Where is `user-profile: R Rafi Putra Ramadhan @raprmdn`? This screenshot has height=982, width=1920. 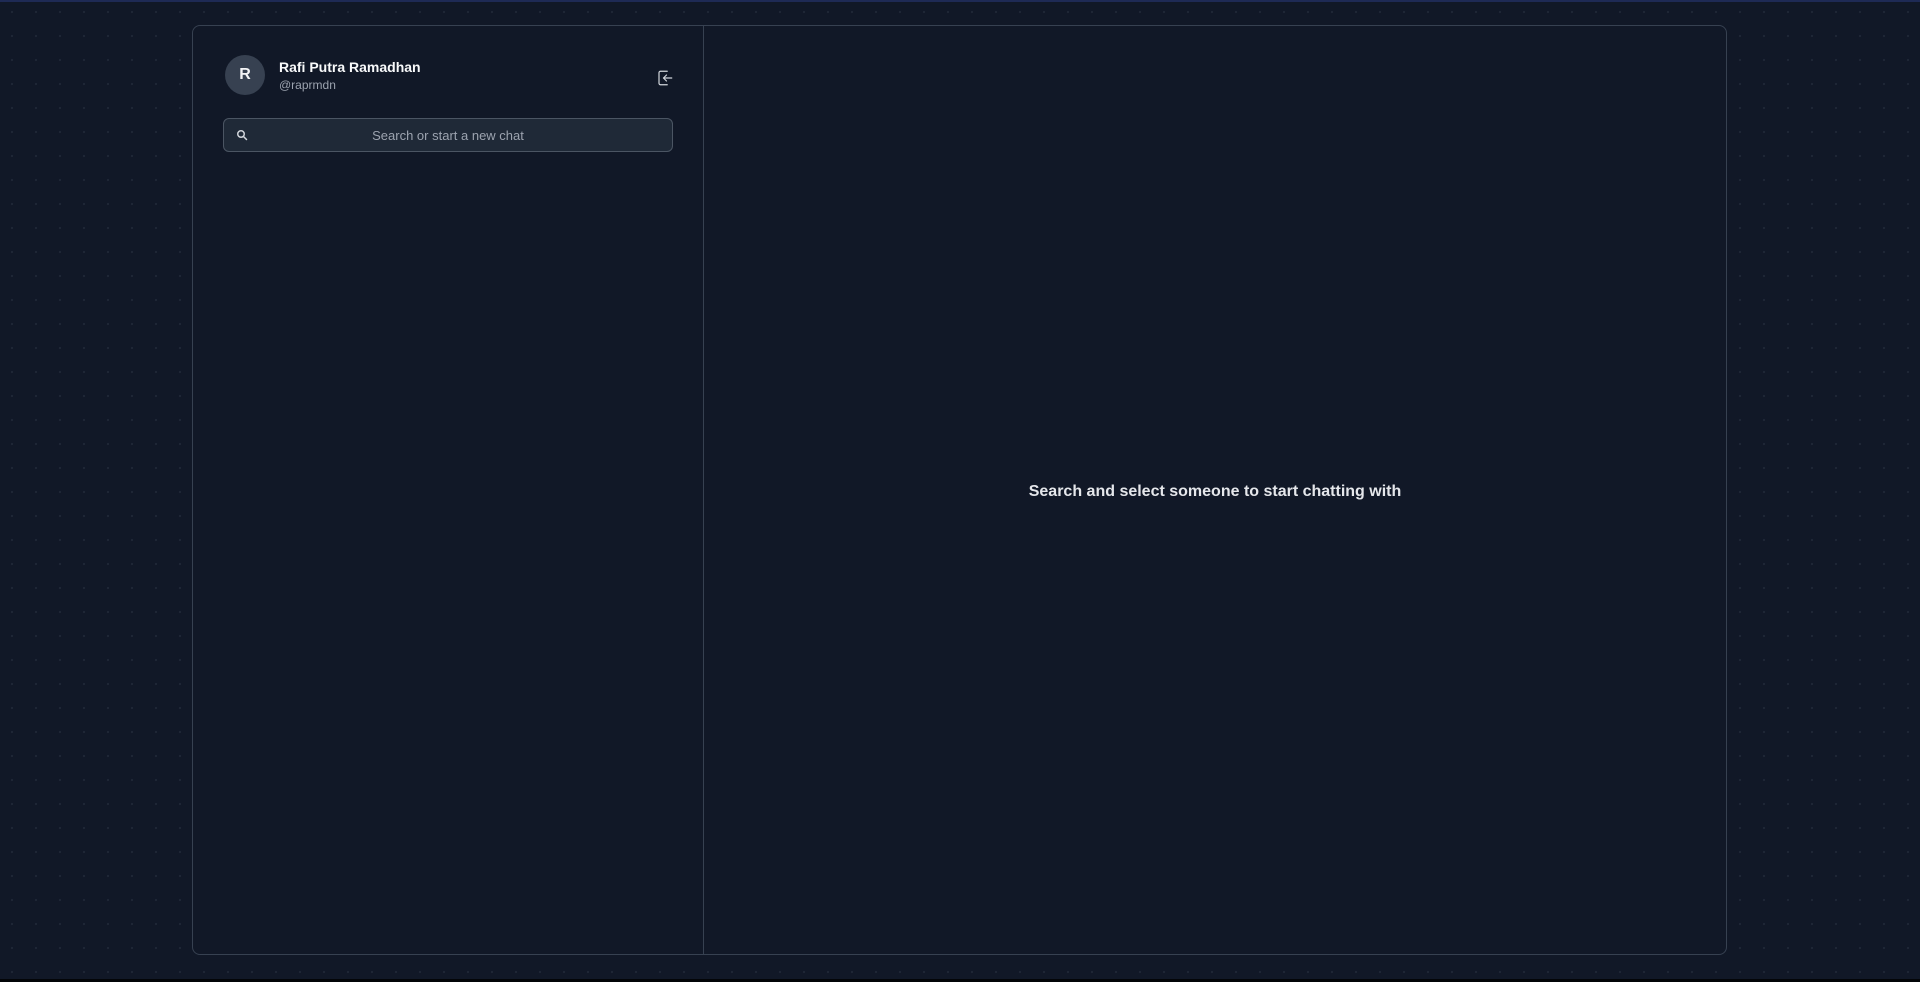 user-profile: R Rafi Putra Ramadhan @raprmdn is located at coordinates (323, 75).